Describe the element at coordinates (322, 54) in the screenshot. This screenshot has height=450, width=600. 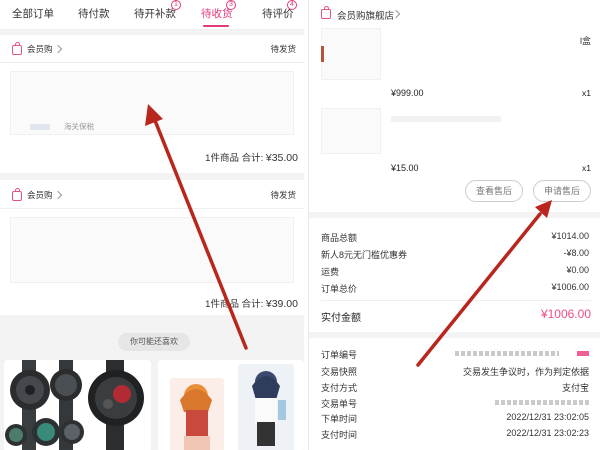
I see `product-thumbnail-edge` at that location.